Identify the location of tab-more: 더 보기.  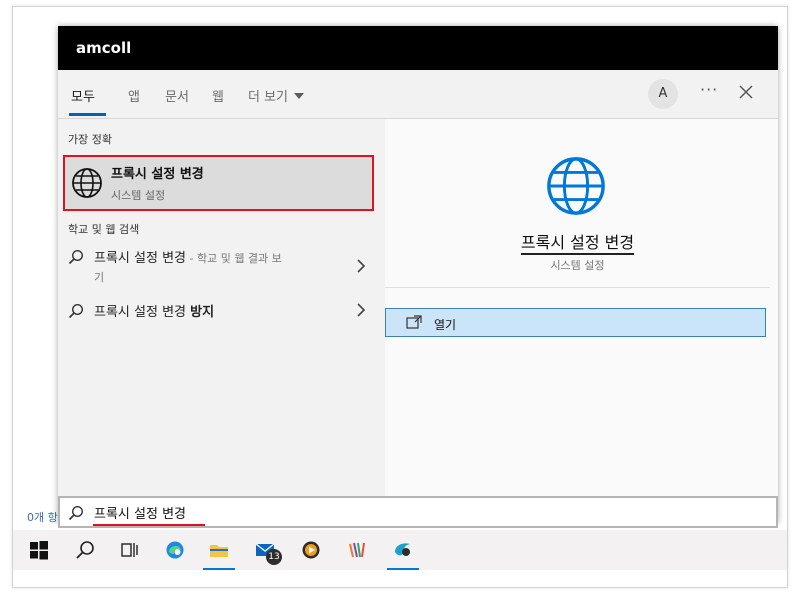
(276, 95).